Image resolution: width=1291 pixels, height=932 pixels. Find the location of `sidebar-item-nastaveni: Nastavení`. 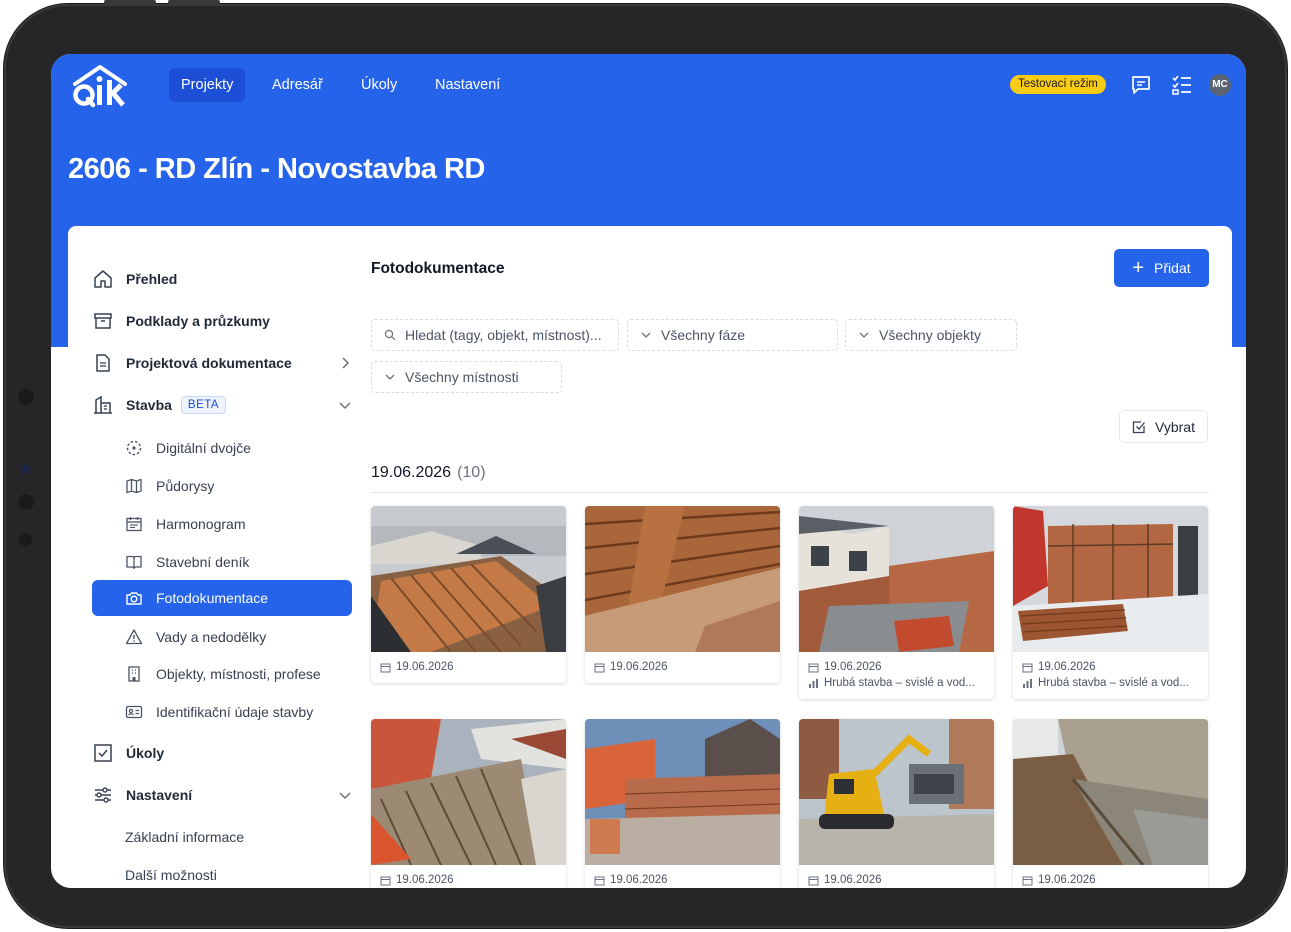

sidebar-item-nastaveni: Nastavení is located at coordinates (222, 795).